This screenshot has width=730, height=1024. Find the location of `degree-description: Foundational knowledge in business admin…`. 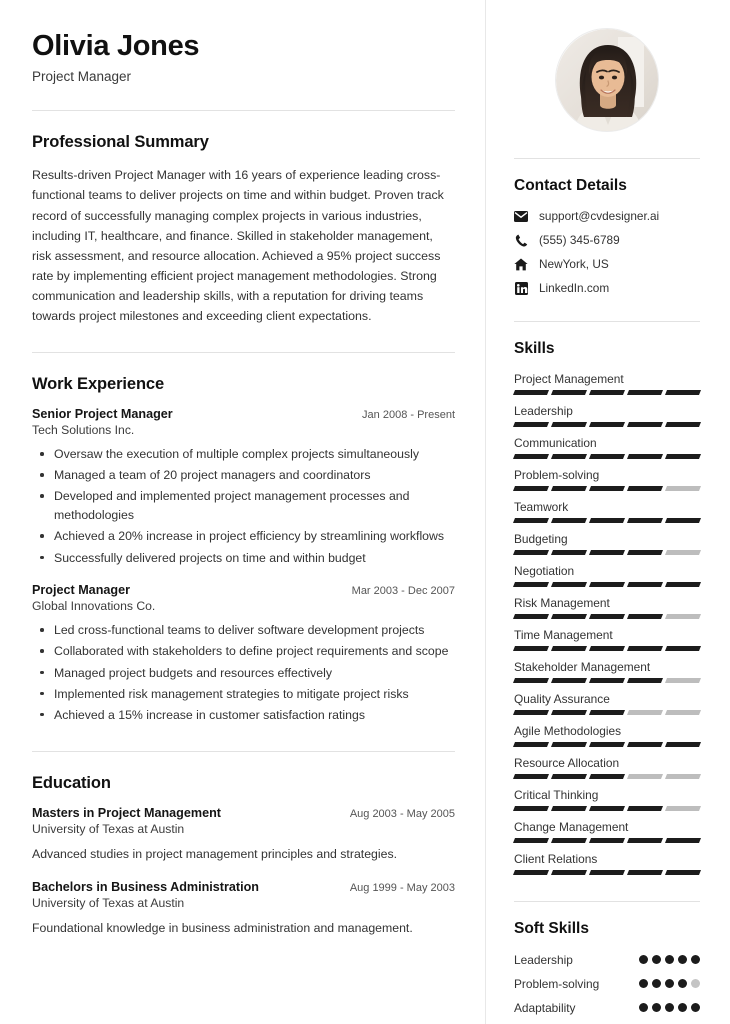

degree-description: Foundational knowledge in business admin… is located at coordinates (222, 927).